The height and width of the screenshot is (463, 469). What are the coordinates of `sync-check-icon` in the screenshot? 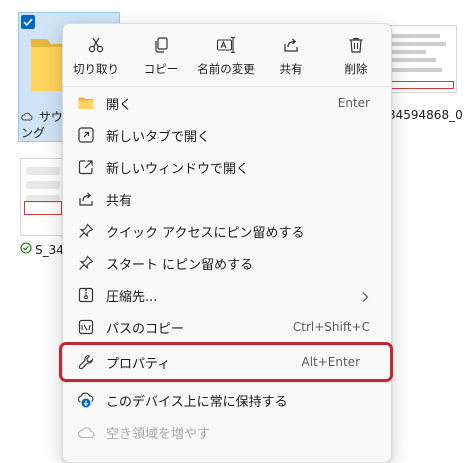 It's located at (26, 249).